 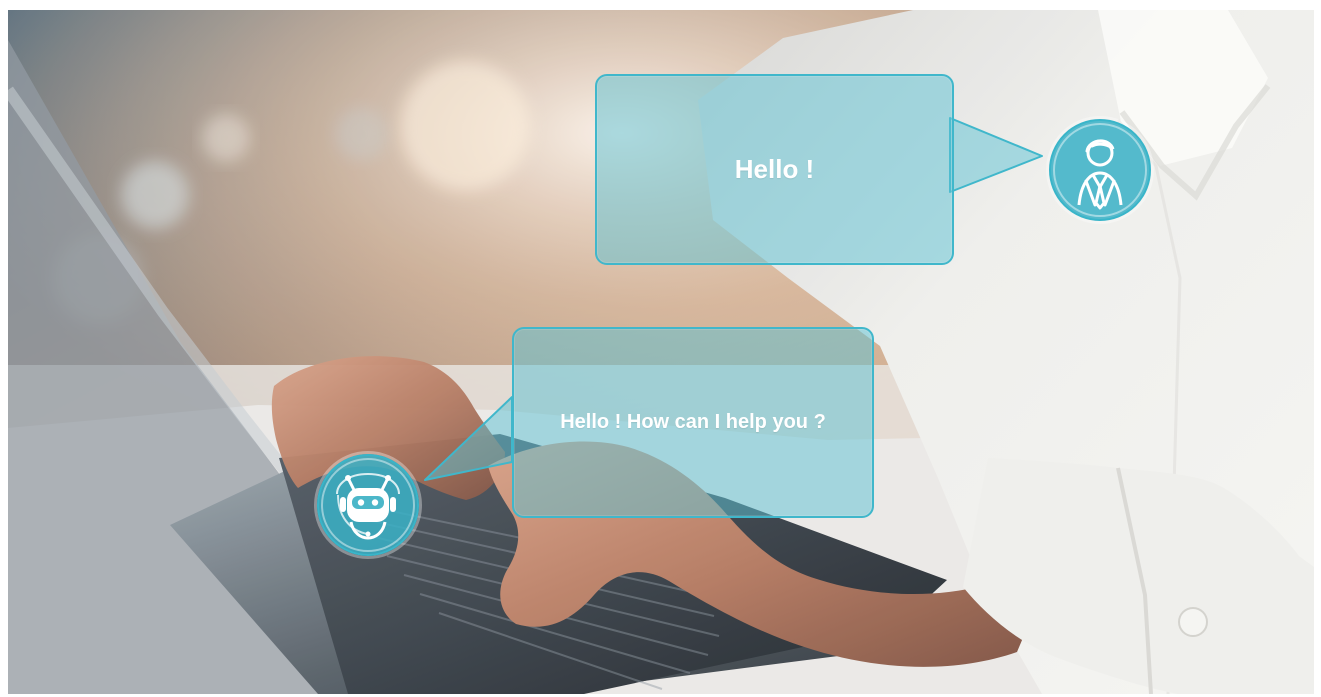 I want to click on businessman-avatar-icon, so click(x=1100, y=170).